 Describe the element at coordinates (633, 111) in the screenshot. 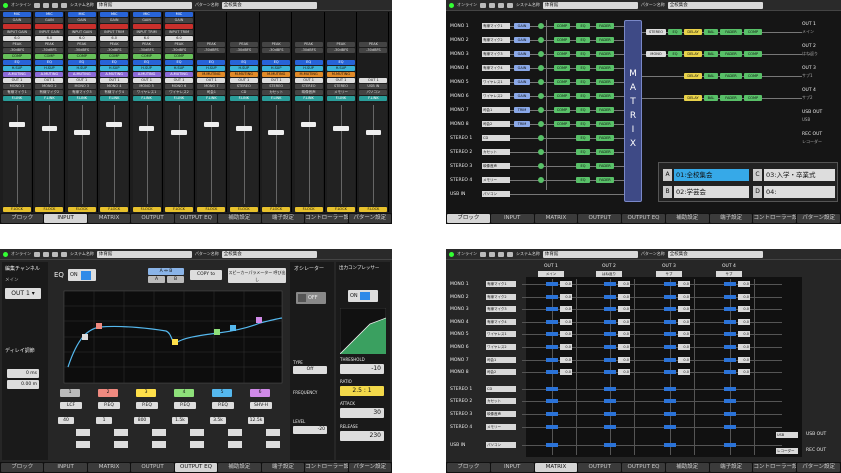

I see `matrix-block: MATRIX` at that location.